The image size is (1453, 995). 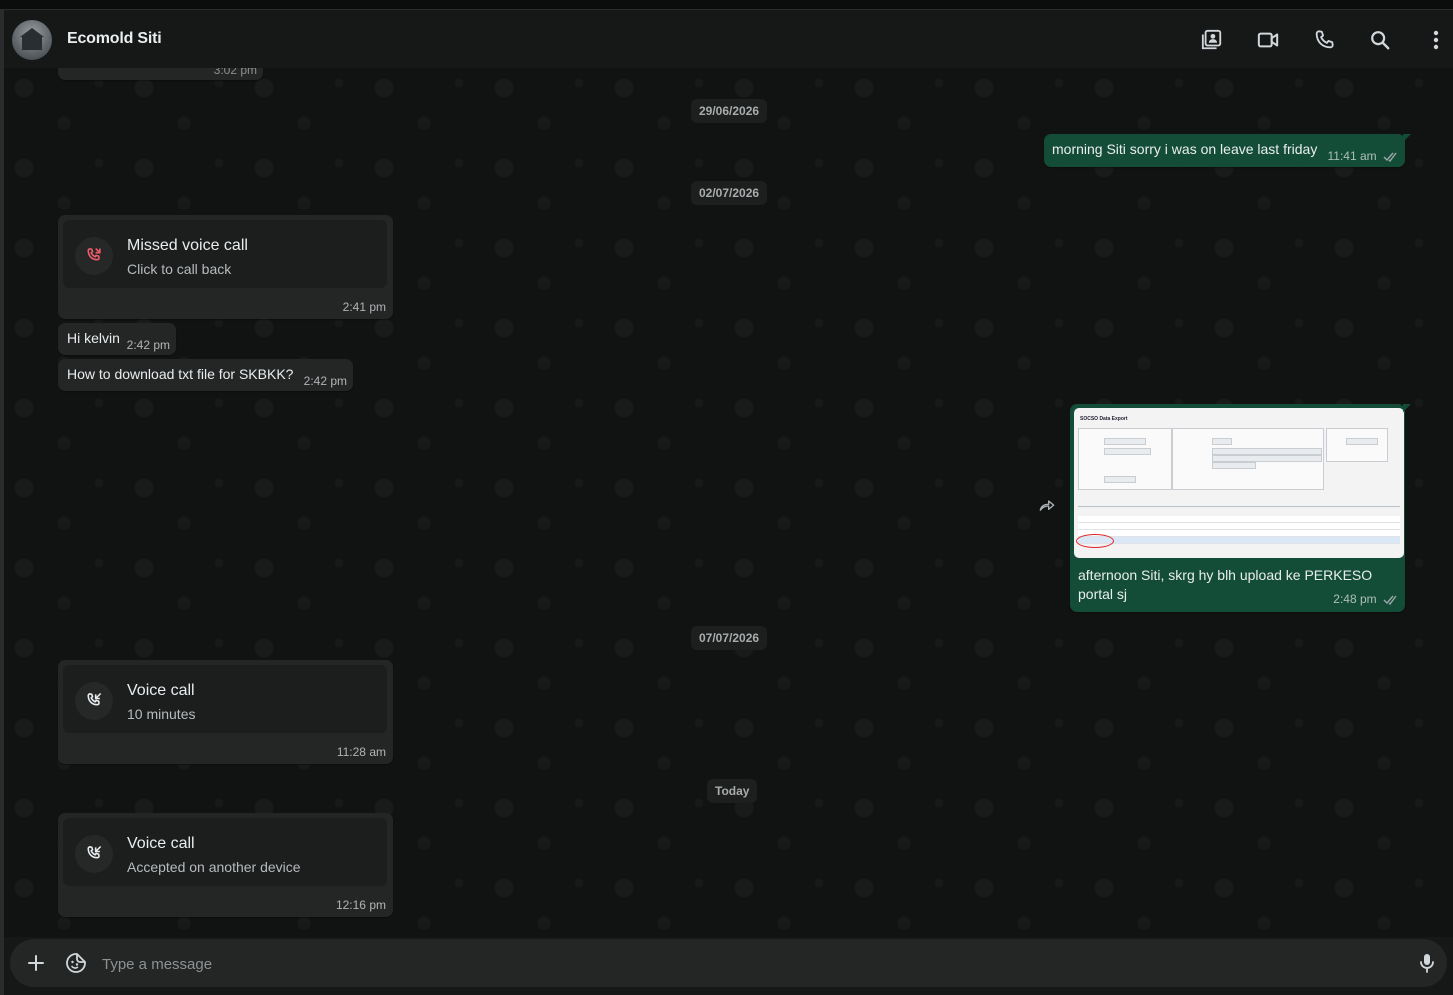 What do you see at coordinates (747, 964) in the screenshot?
I see `message-input` at bounding box center [747, 964].